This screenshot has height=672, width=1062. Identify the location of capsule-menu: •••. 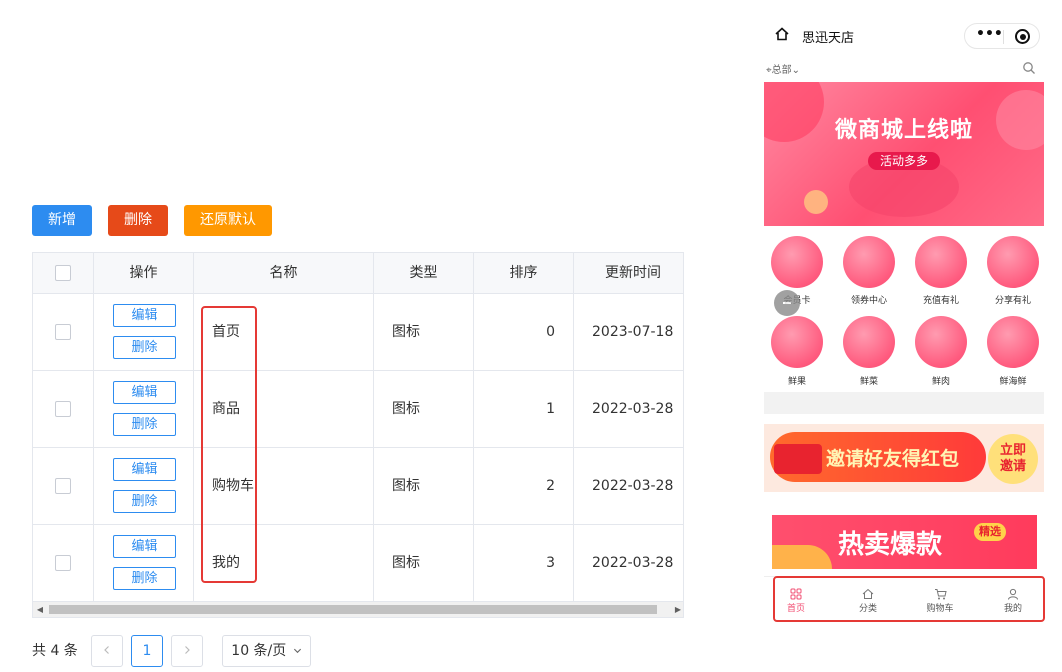
(1002, 36).